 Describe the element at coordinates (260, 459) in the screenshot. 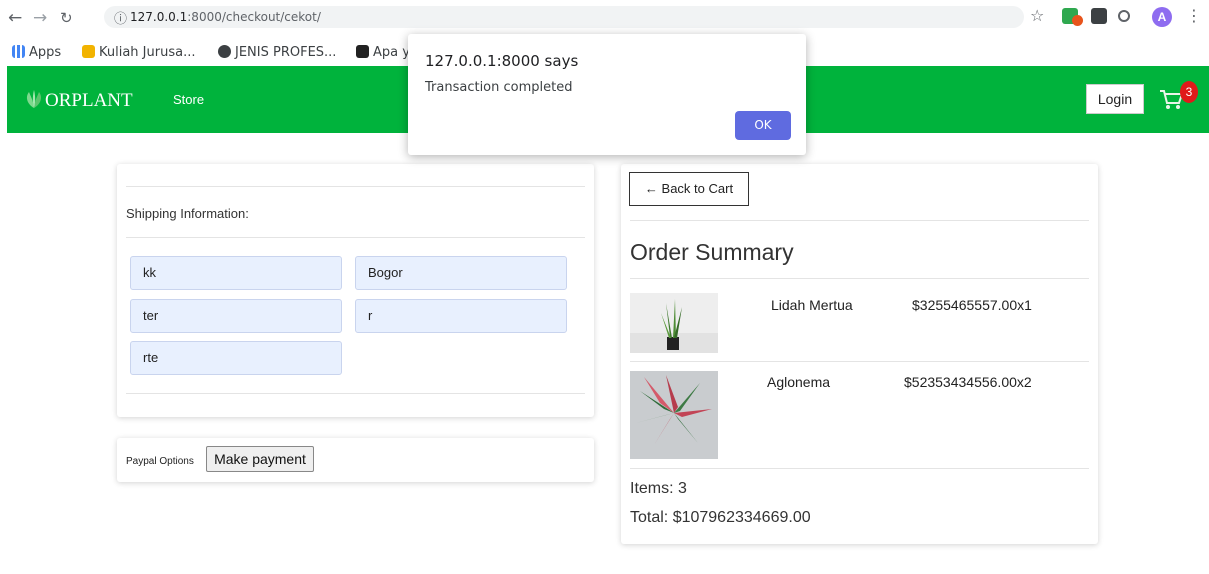

I see `make-payment-button: Make payment` at that location.